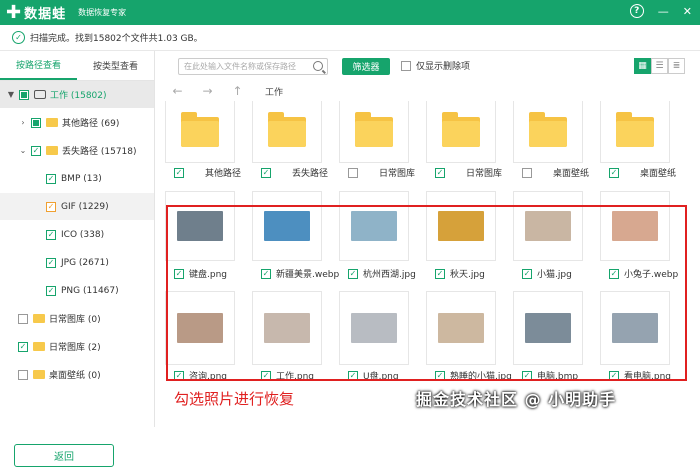 This screenshot has height=467, width=700. Describe the element at coordinates (310, 174) in the screenshot. I see `file-name: 丢失路径` at that location.